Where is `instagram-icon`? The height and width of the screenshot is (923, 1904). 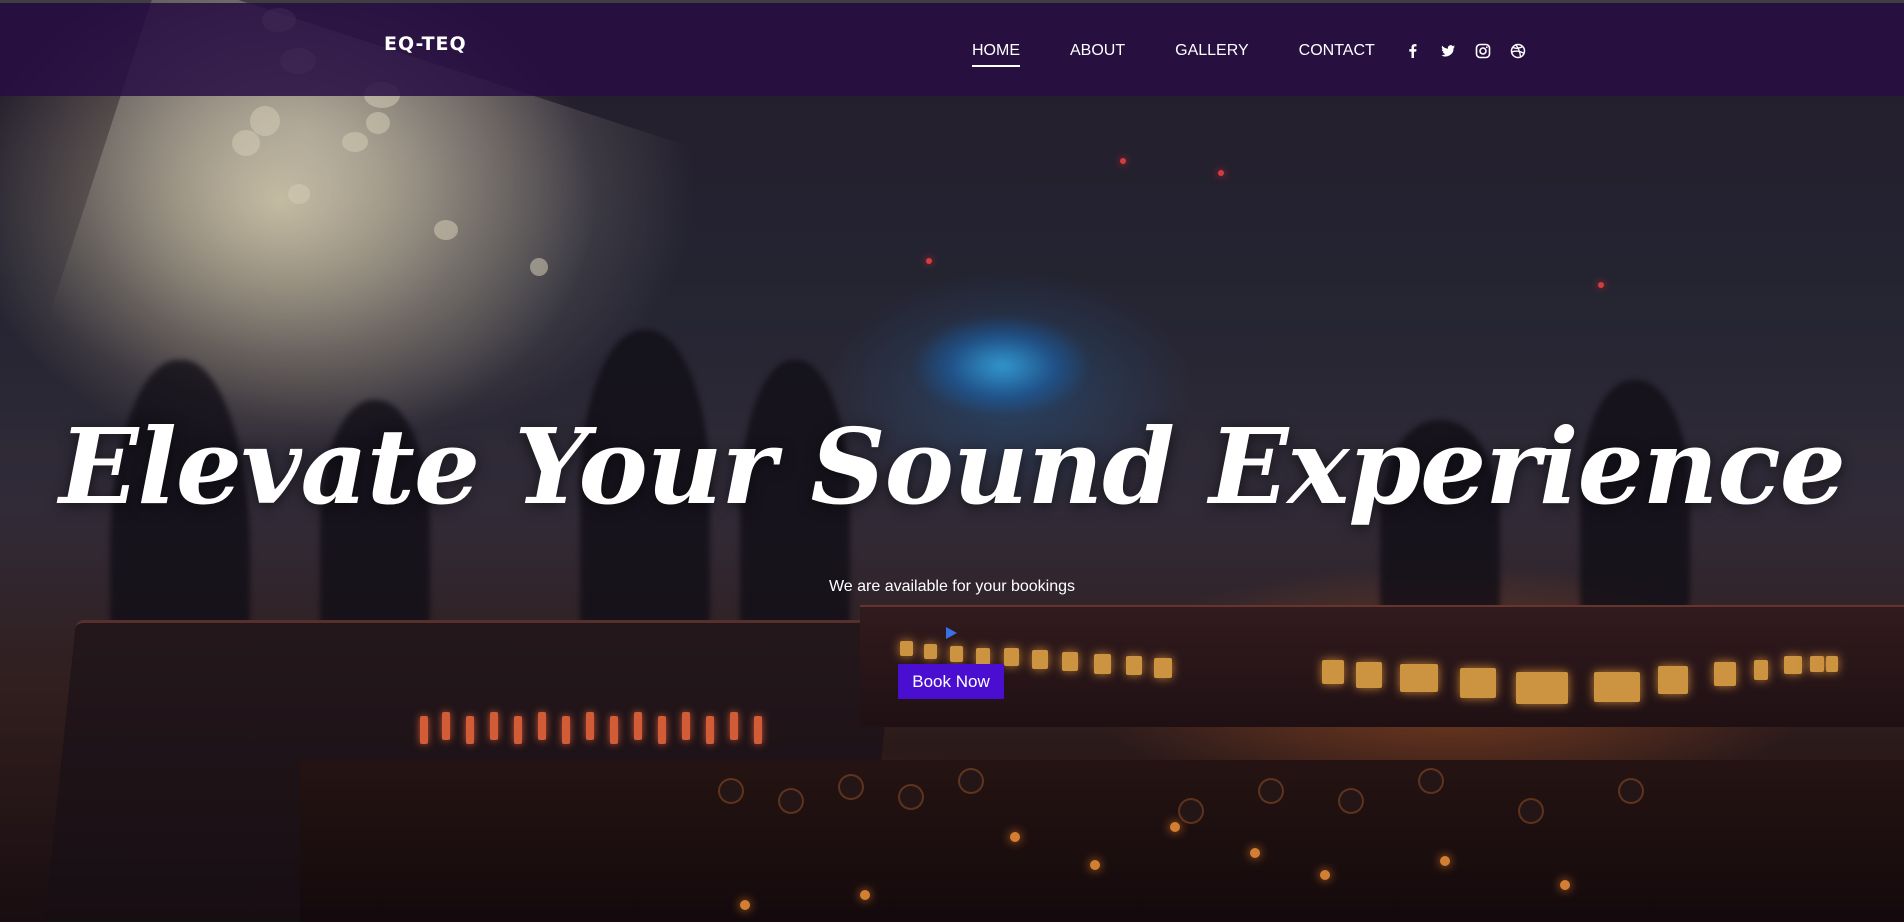 instagram-icon is located at coordinates (1483, 51).